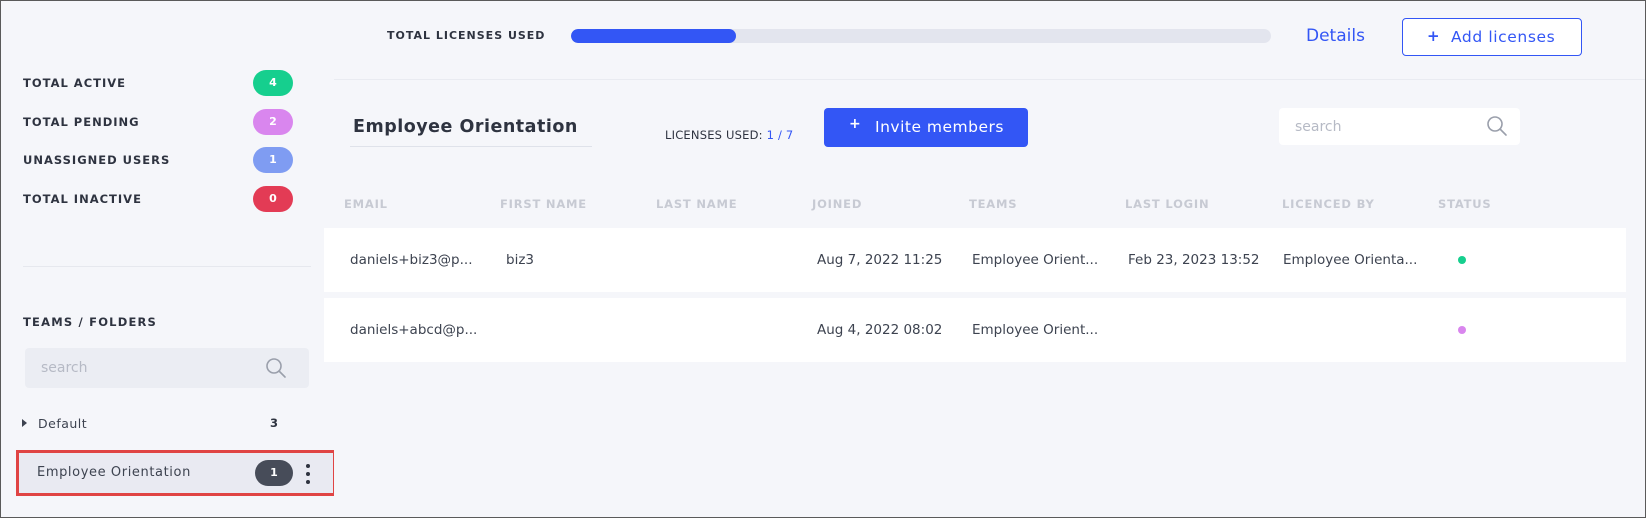  I want to click on add-licenses-label: Add licenses, so click(1503, 37).